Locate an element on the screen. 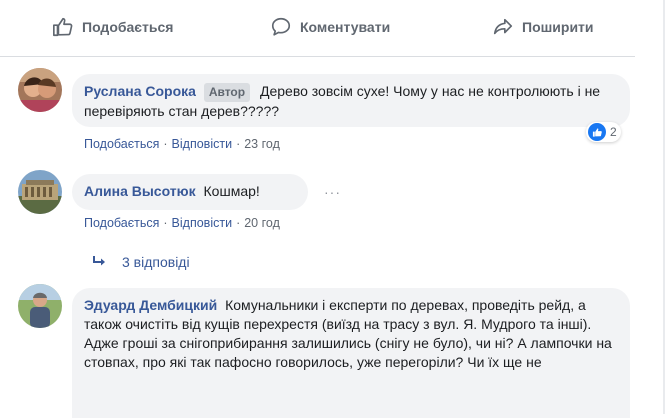 This screenshot has width=665, height=418. comment-button: Коментувати is located at coordinates (330, 27).